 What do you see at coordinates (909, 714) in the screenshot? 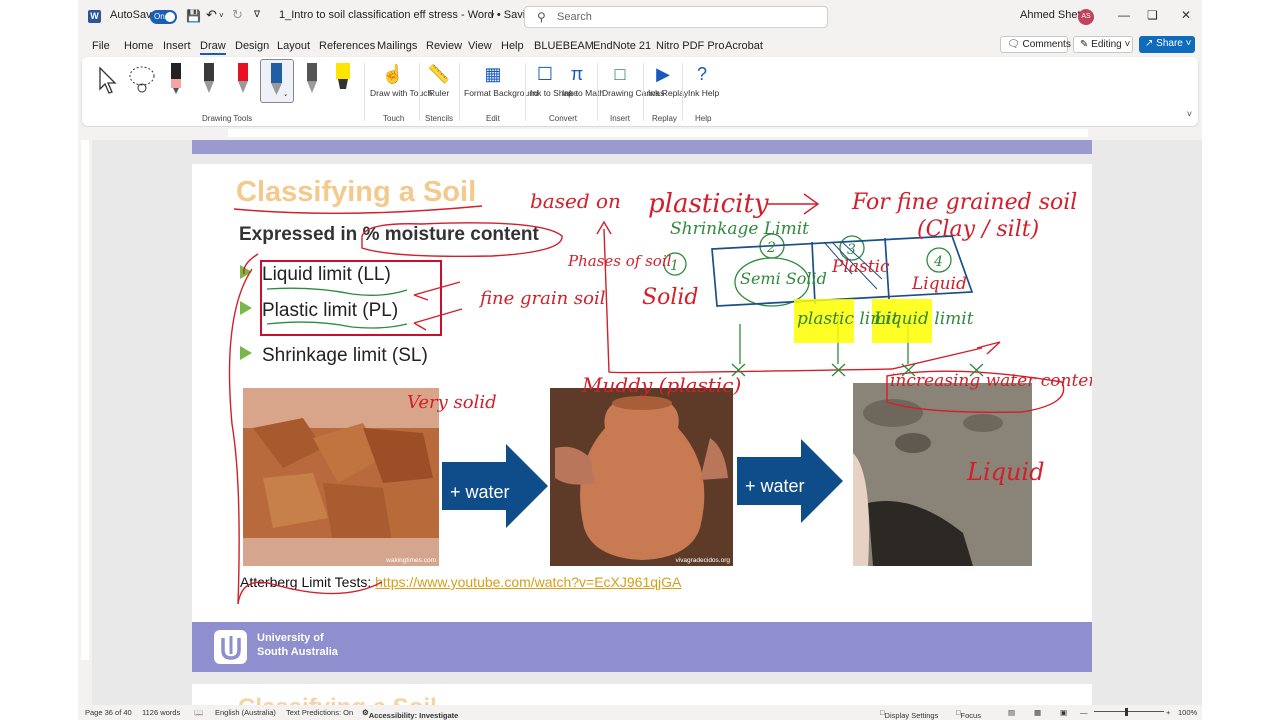
I see `display-settings-button: □ Display Settings` at bounding box center [909, 714].